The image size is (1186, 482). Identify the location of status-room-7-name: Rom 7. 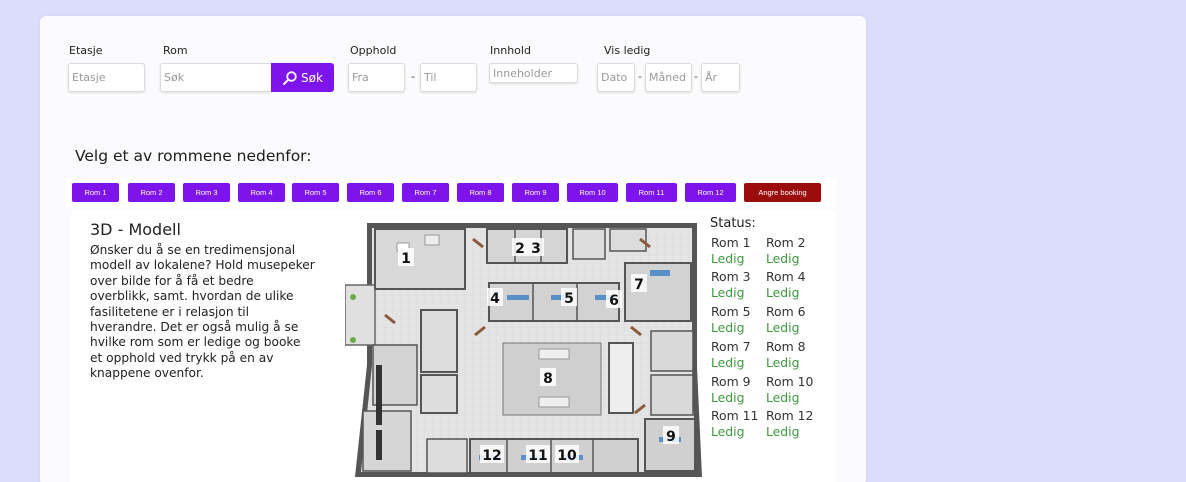
(731, 346).